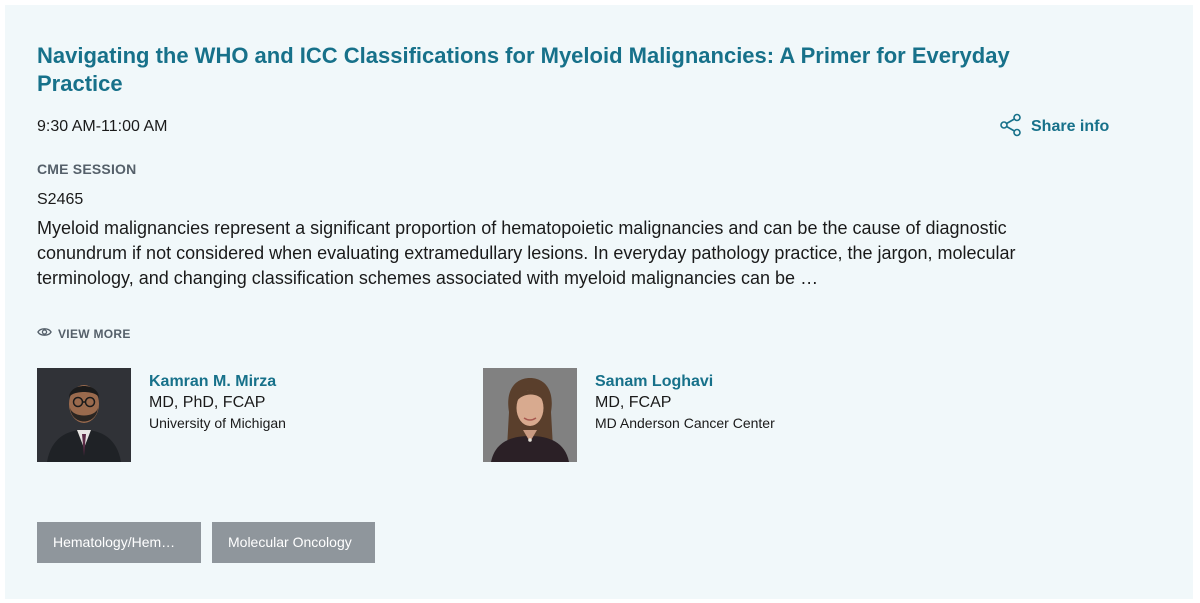  I want to click on tag-molecular-oncology: Molecular Oncology, so click(293, 542).